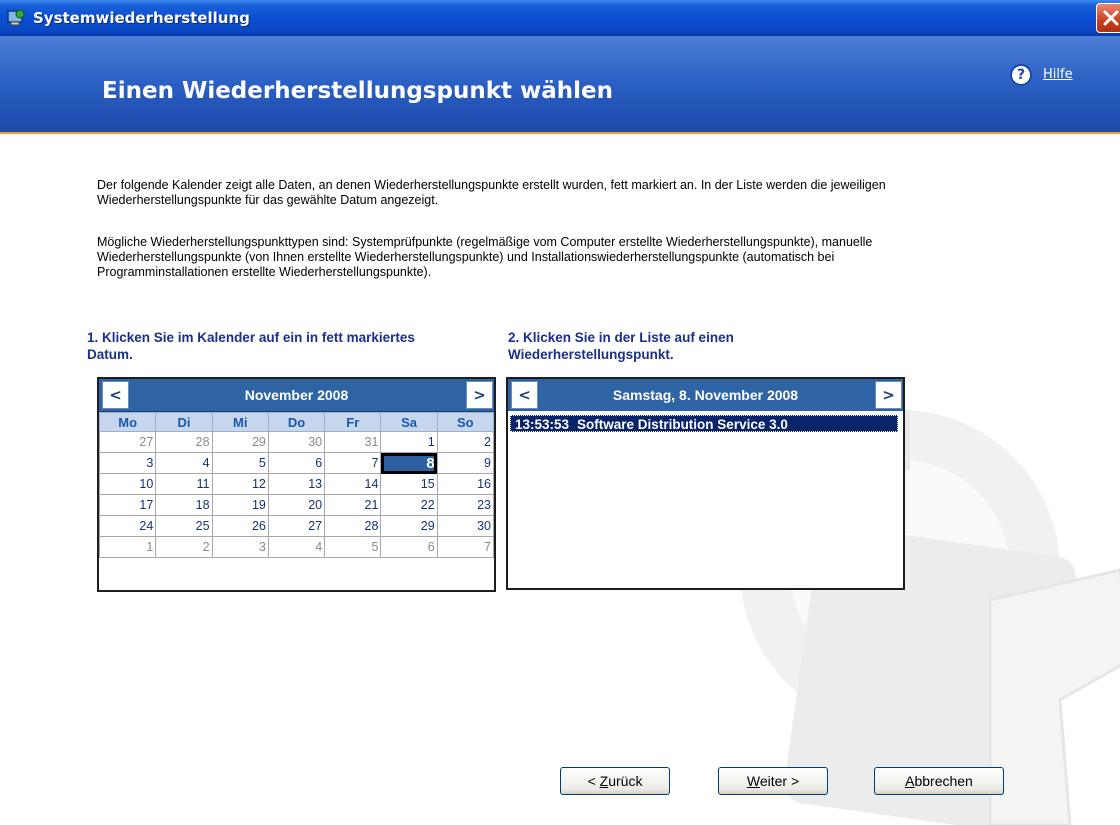 This screenshot has height=825, width=1120. What do you see at coordinates (357, 91) in the screenshot?
I see `page-title: Einen Wiederherstellungspunkt wählen` at bounding box center [357, 91].